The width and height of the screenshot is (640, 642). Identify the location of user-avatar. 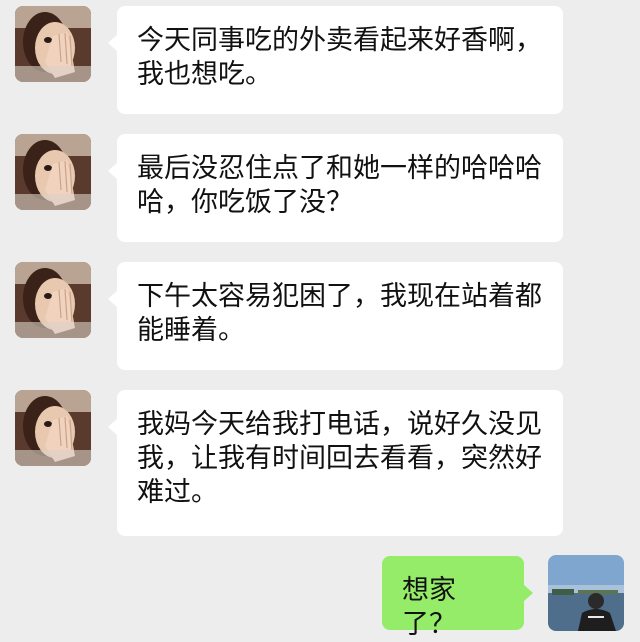
(586, 593).